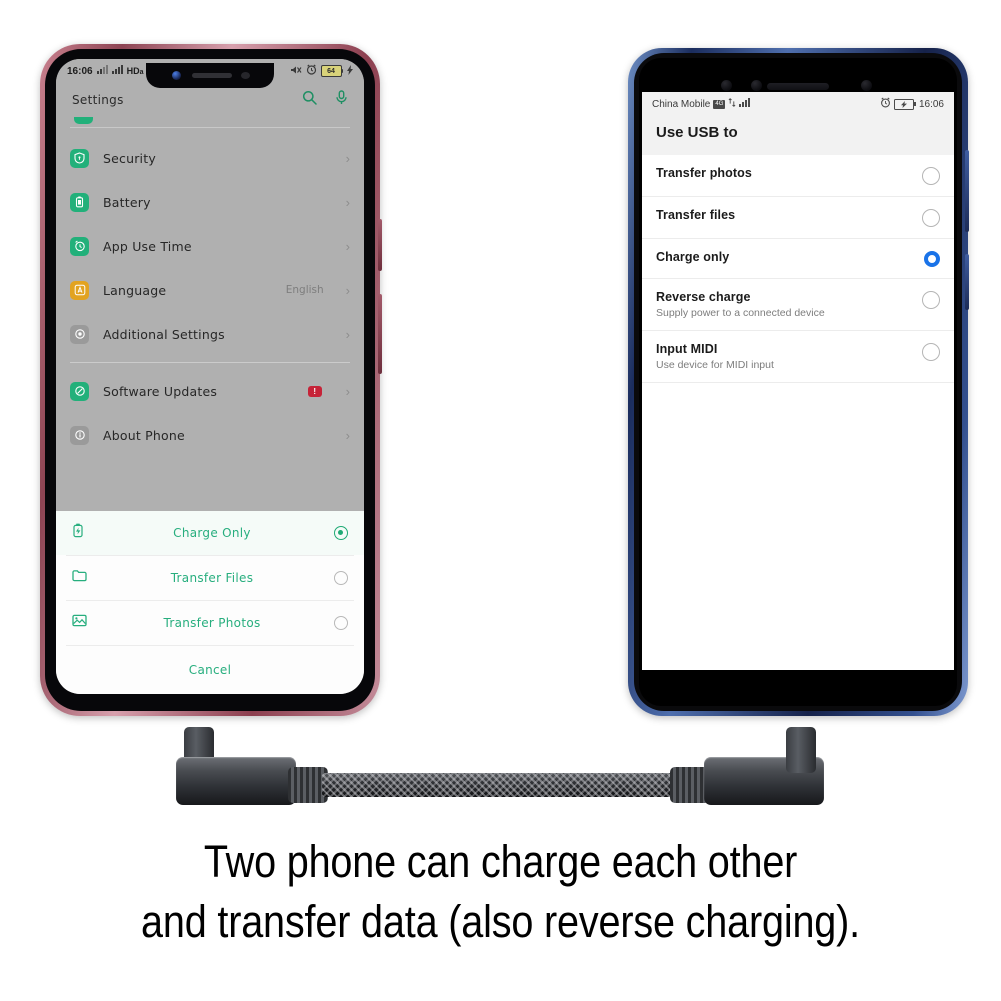 This screenshot has width=1001, height=1001. I want to click on settings-row-software-updates: Software Updates ! ›, so click(210, 391).